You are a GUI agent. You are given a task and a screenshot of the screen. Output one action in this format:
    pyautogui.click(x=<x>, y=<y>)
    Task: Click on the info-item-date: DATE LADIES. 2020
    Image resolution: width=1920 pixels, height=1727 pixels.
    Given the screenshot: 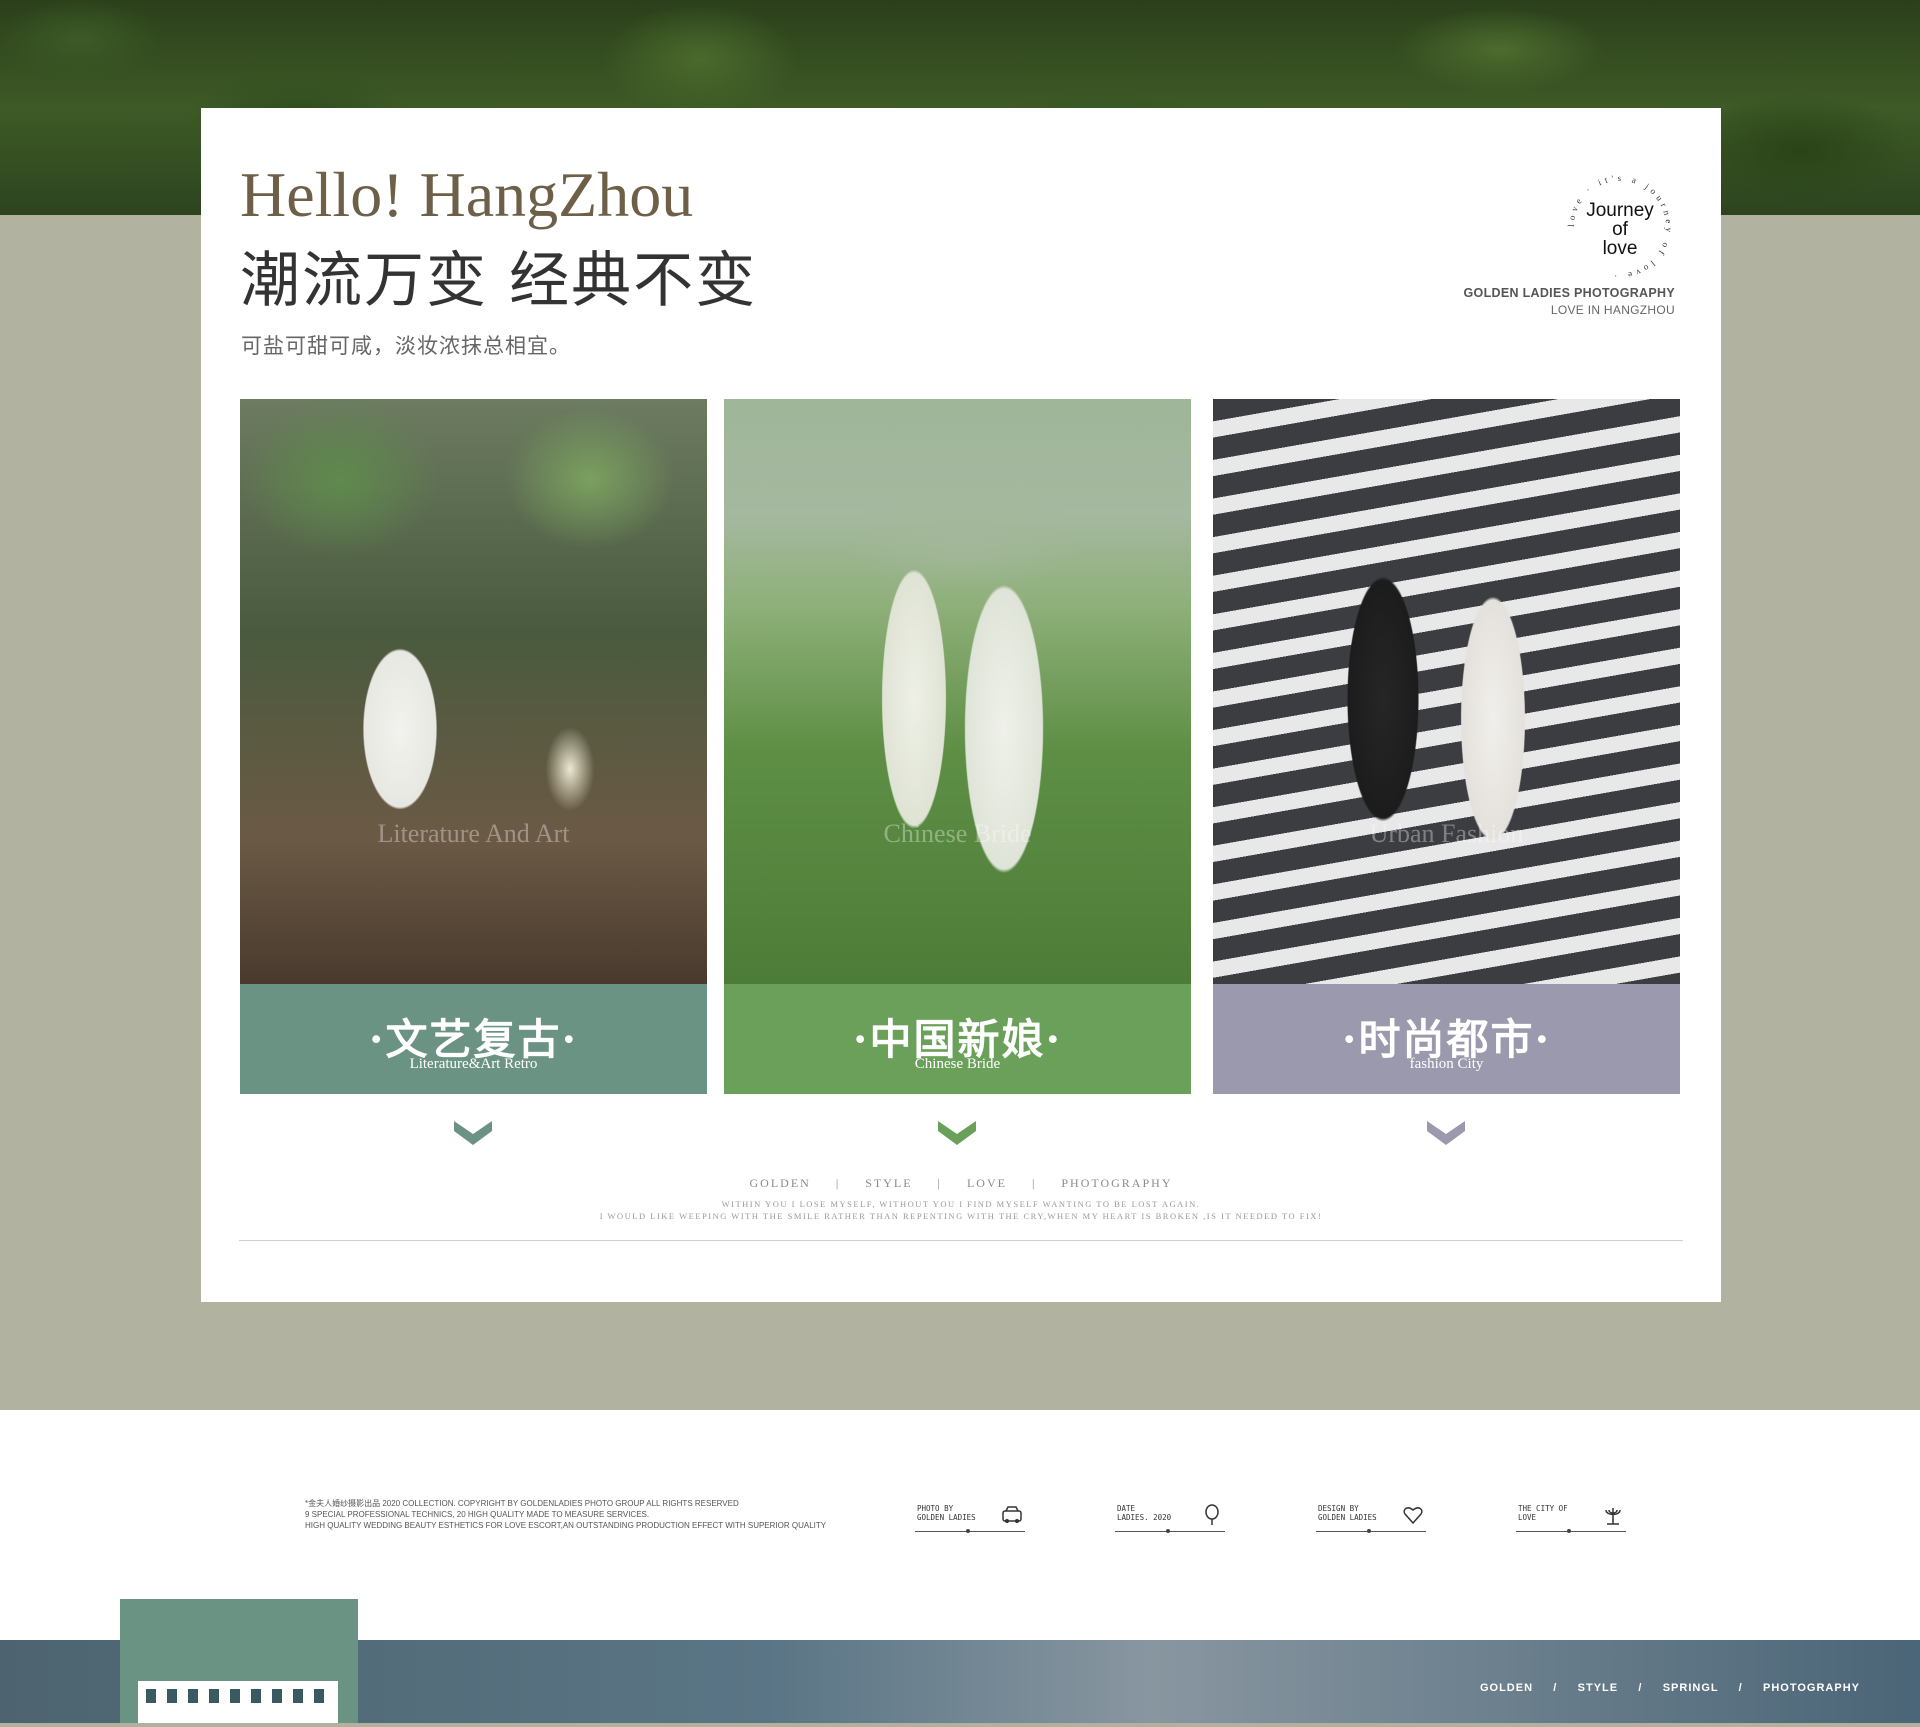 What is the action you would take?
    pyautogui.click(x=1170, y=1518)
    